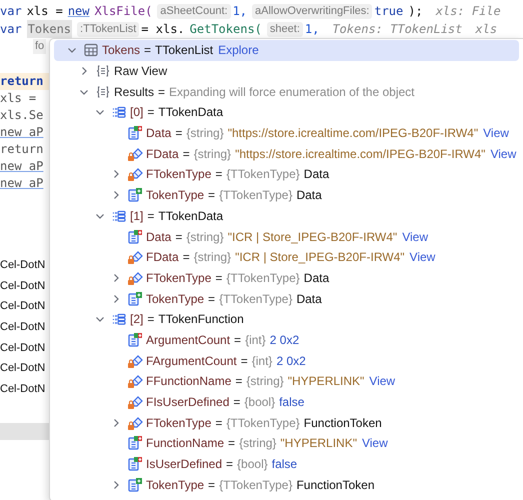 The width and height of the screenshot is (523, 500). What do you see at coordinates (389, 11) in the screenshot?
I see `keyword-text: true` at bounding box center [389, 11].